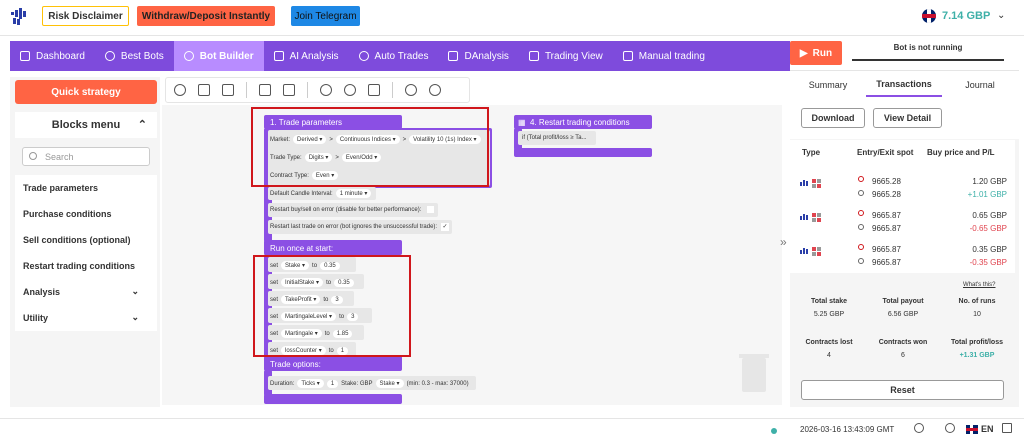 The height and width of the screenshot is (440, 1024). What do you see at coordinates (829, 308) in the screenshot?
I see `stat-item: Total stake 5.25 GBP` at bounding box center [829, 308].